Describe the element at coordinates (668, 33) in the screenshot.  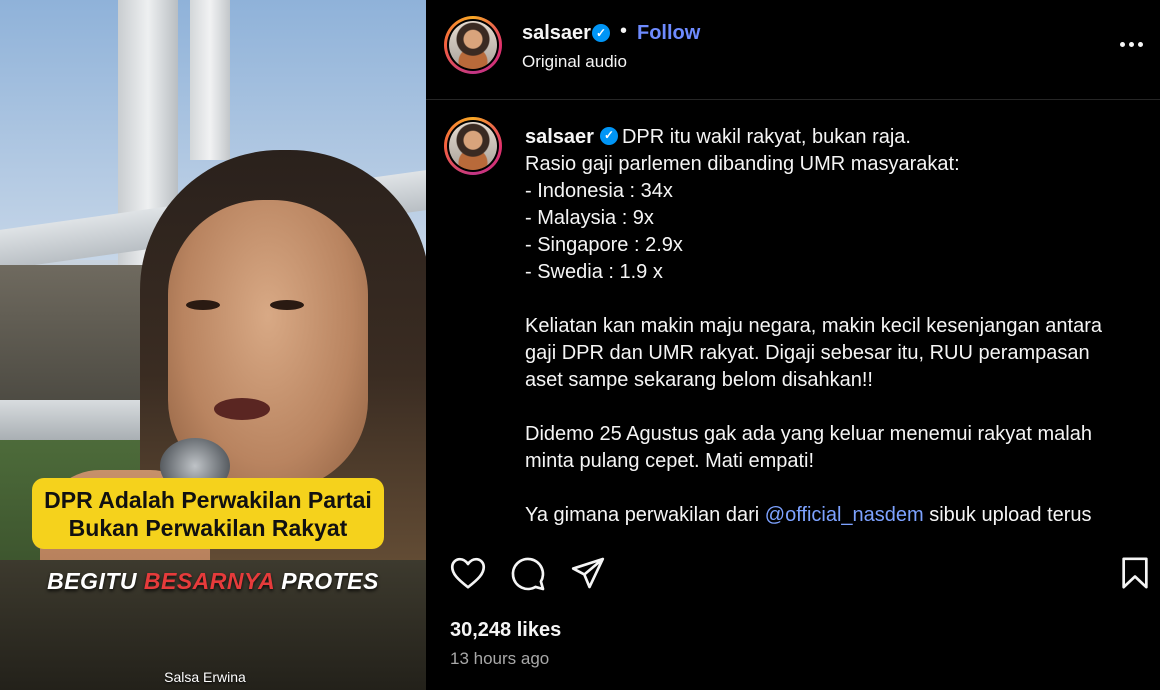
I see `follow-button: Follow` at that location.